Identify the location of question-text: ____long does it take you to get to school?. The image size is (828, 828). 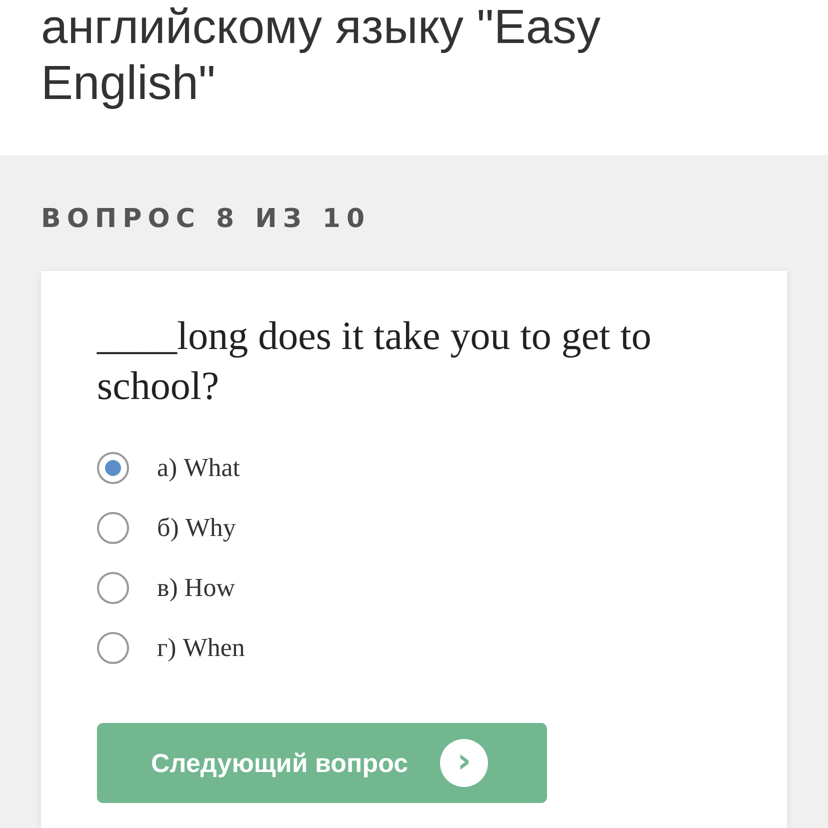
(374, 361).